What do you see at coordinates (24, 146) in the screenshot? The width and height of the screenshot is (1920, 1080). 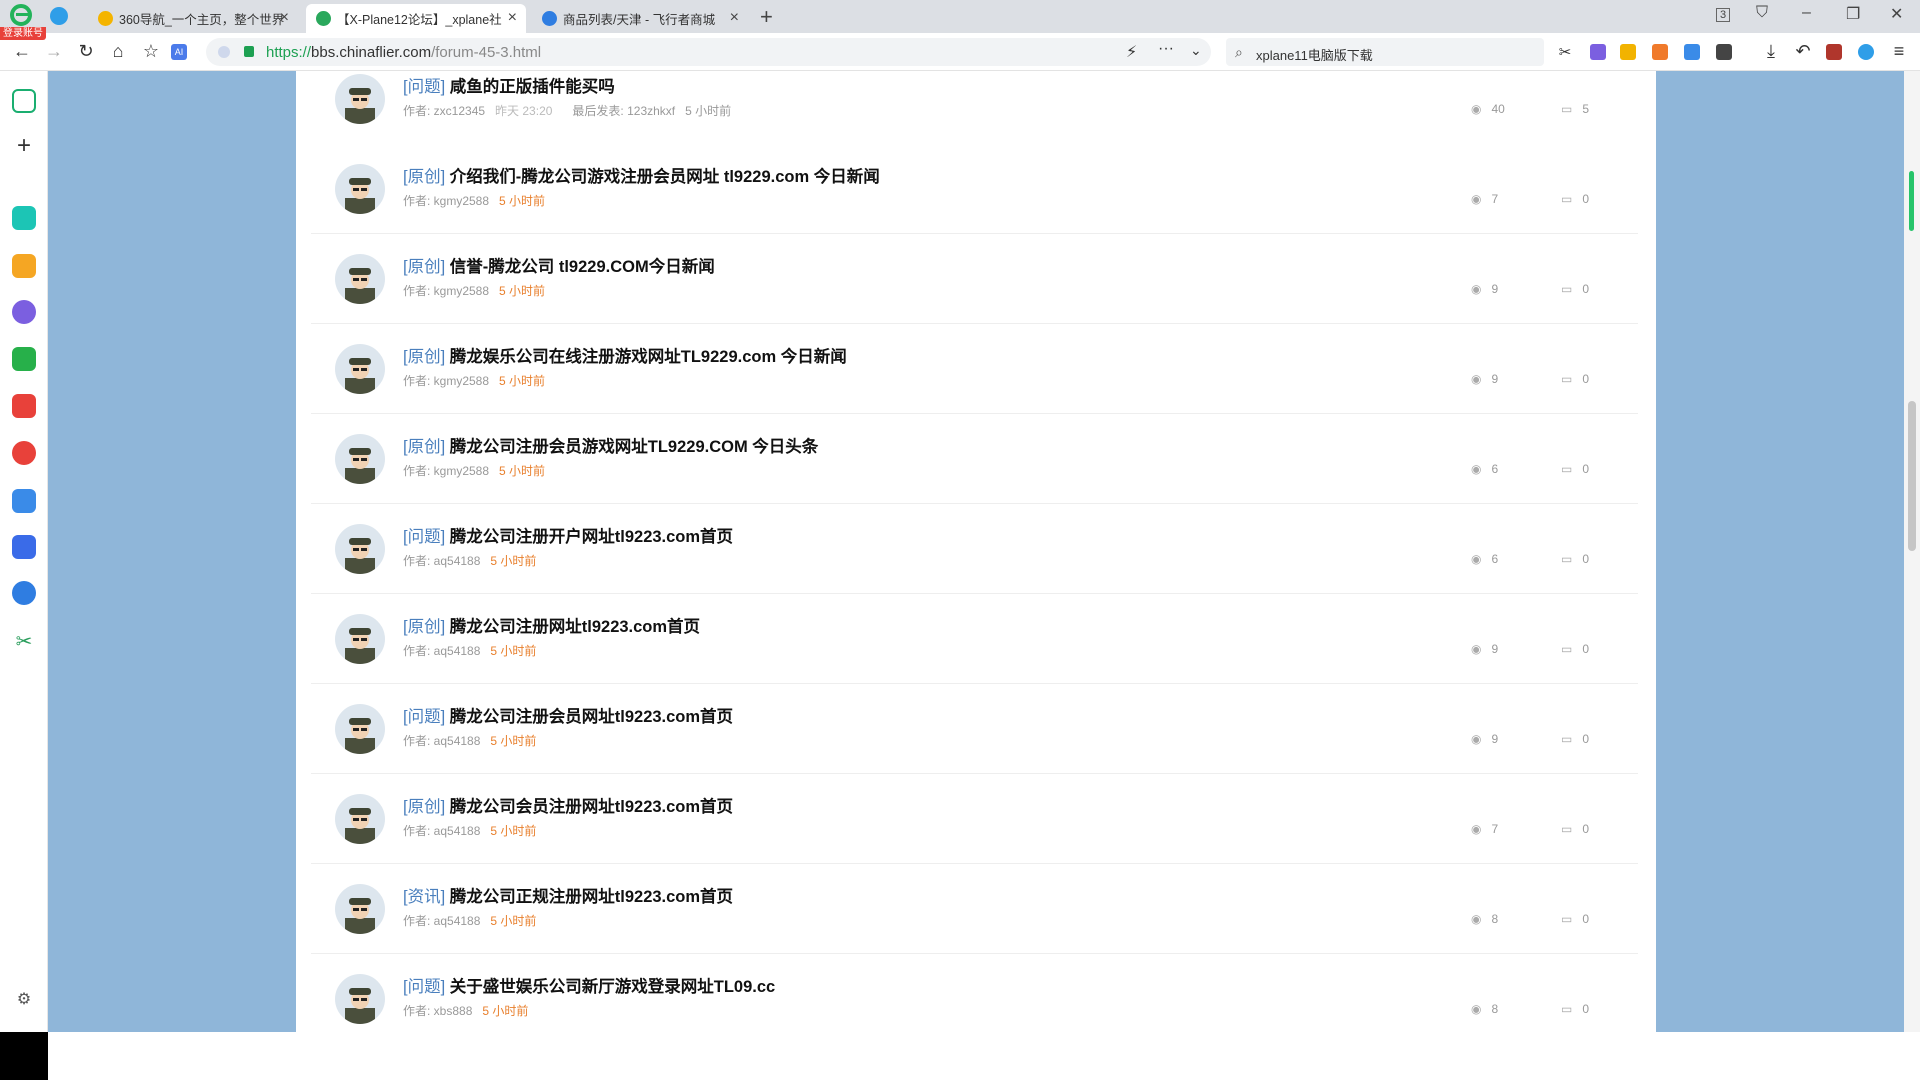 I see `sidebar-add-icon: +` at bounding box center [24, 146].